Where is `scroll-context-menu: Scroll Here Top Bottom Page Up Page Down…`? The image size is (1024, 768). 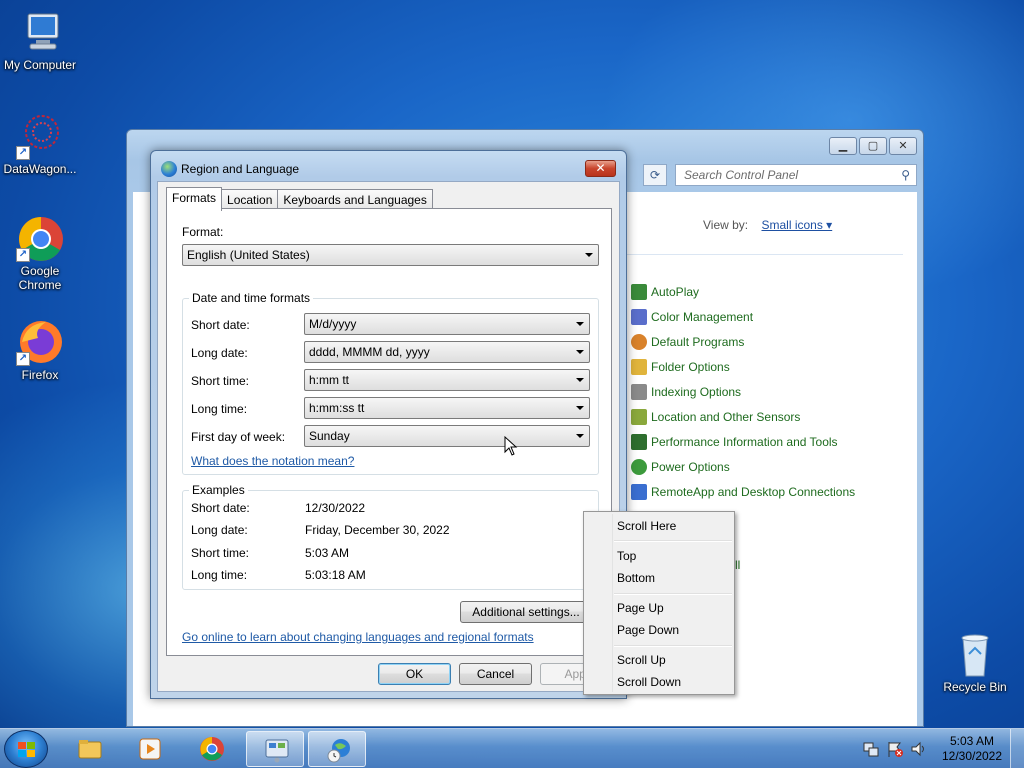
scroll-context-menu: Scroll Here Top Bottom Page Up Page Down… is located at coordinates (659, 603).